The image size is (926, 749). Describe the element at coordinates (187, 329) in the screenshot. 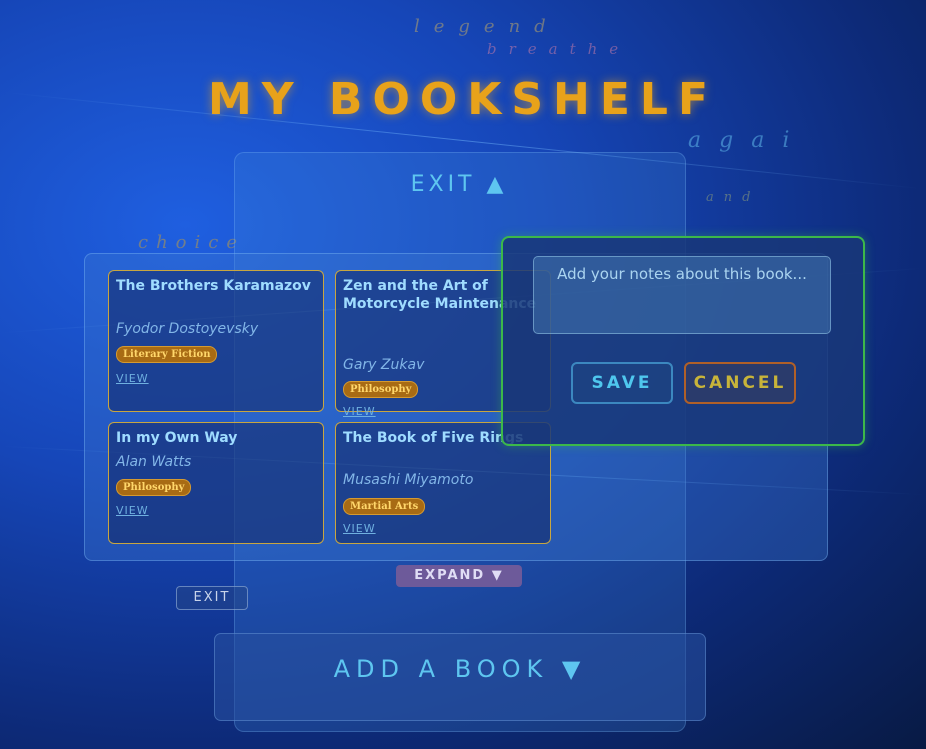

I see `book-author: Fyodor Dostoyevsky` at that location.